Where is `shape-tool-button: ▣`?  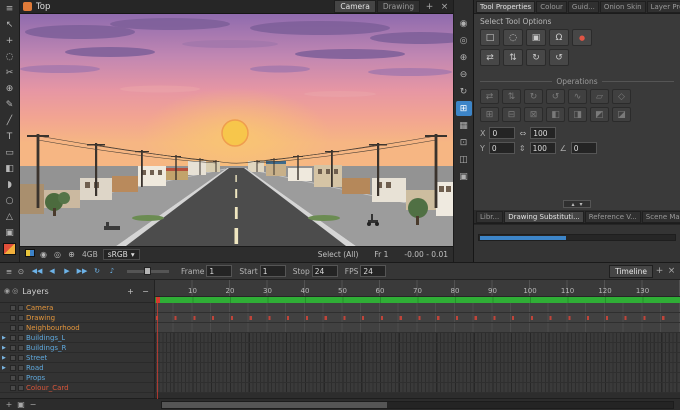
shape-tool-button: ▣ is located at coordinates (10, 233).